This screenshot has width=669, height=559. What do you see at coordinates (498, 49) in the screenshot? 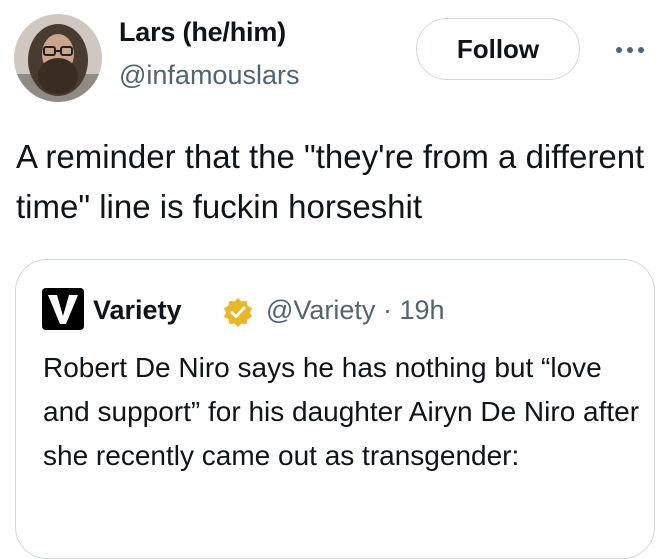
I see `follow-button: Follow` at bounding box center [498, 49].